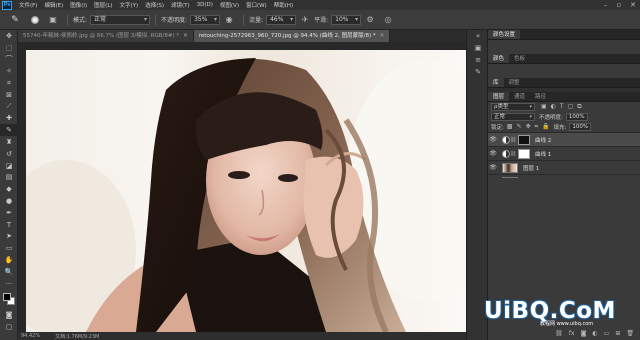 This screenshot has height=340, width=640. Describe the element at coordinates (572, 334) in the screenshot. I see `fx-icon: fx` at that location.